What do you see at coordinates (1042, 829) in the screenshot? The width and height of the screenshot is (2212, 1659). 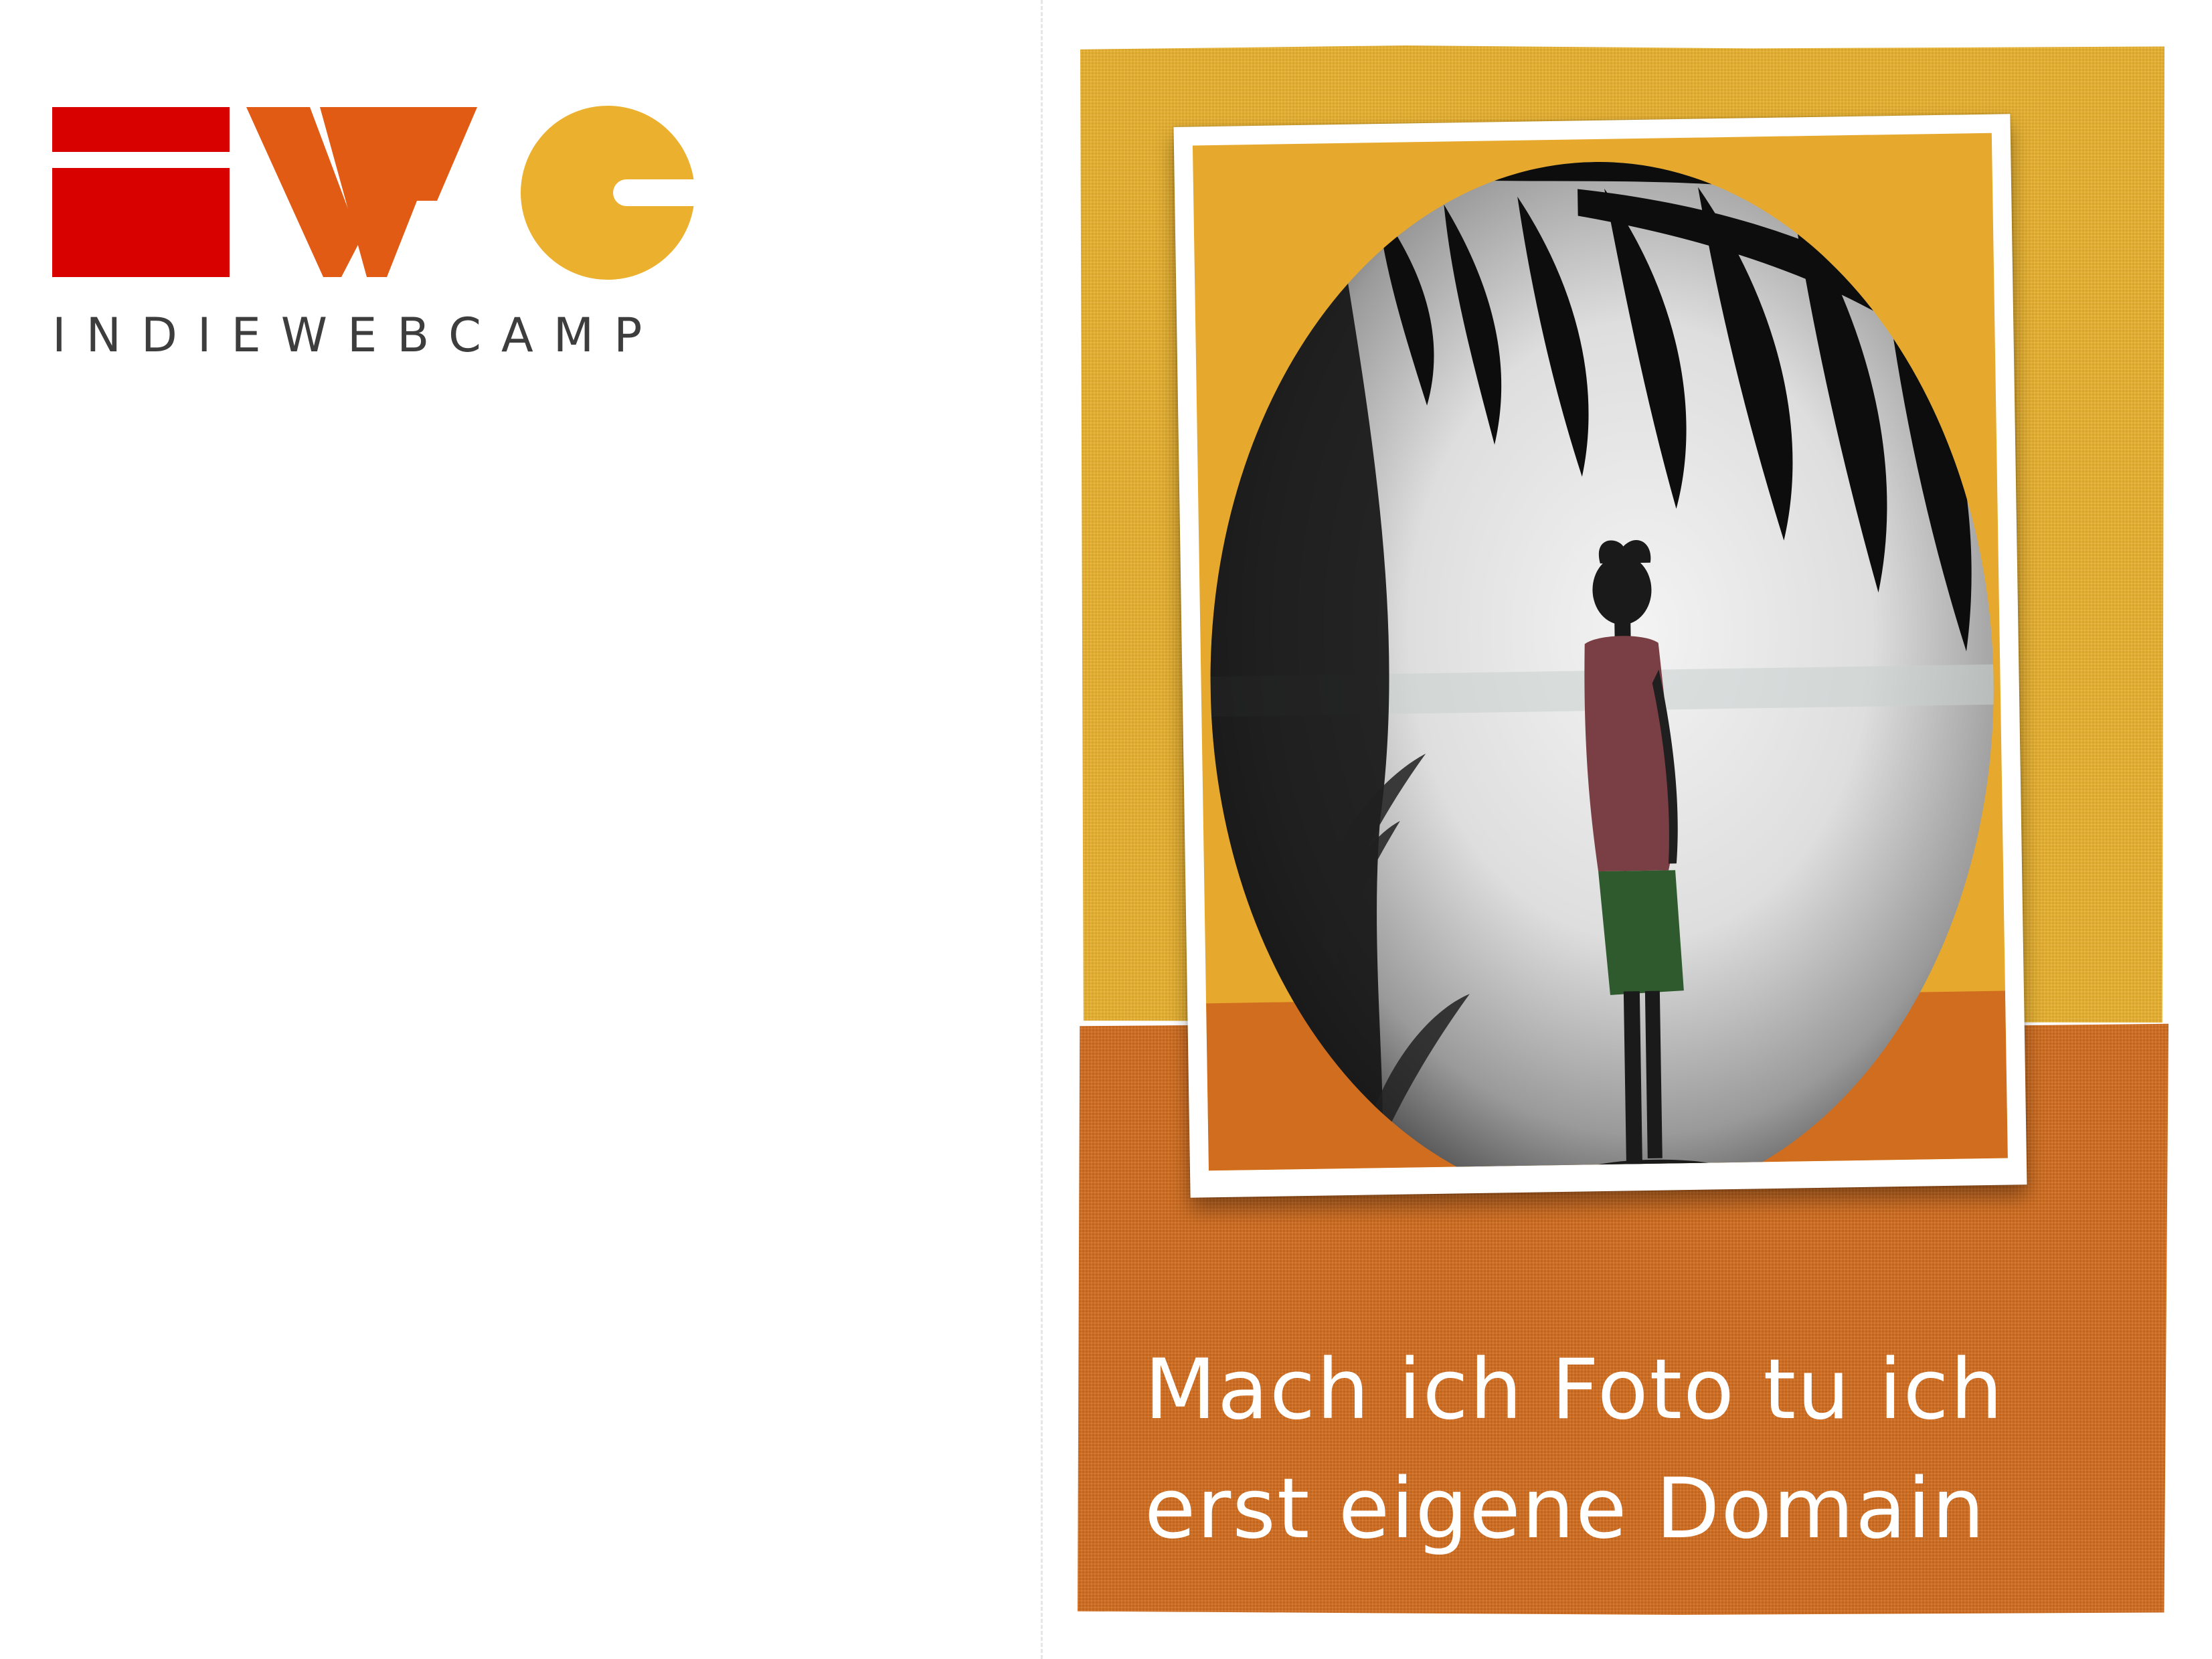 I see `fold-line` at bounding box center [1042, 829].